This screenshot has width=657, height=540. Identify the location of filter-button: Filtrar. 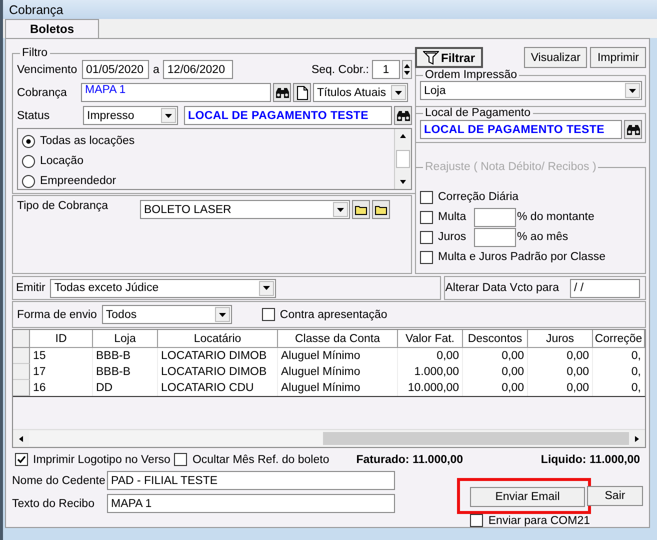
(449, 57).